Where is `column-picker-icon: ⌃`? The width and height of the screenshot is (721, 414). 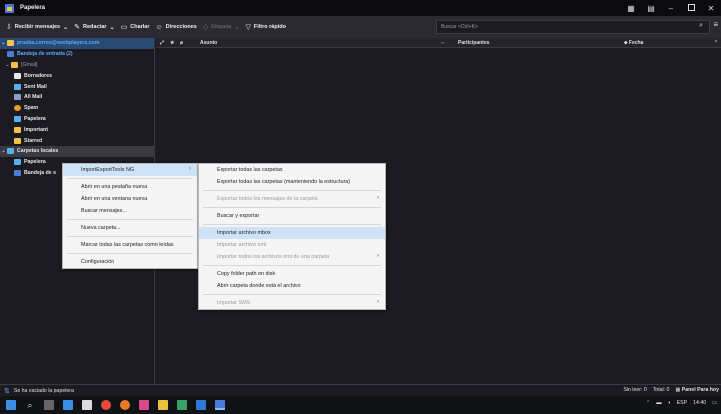 column-picker-icon: ⌃ is located at coordinates (716, 43).